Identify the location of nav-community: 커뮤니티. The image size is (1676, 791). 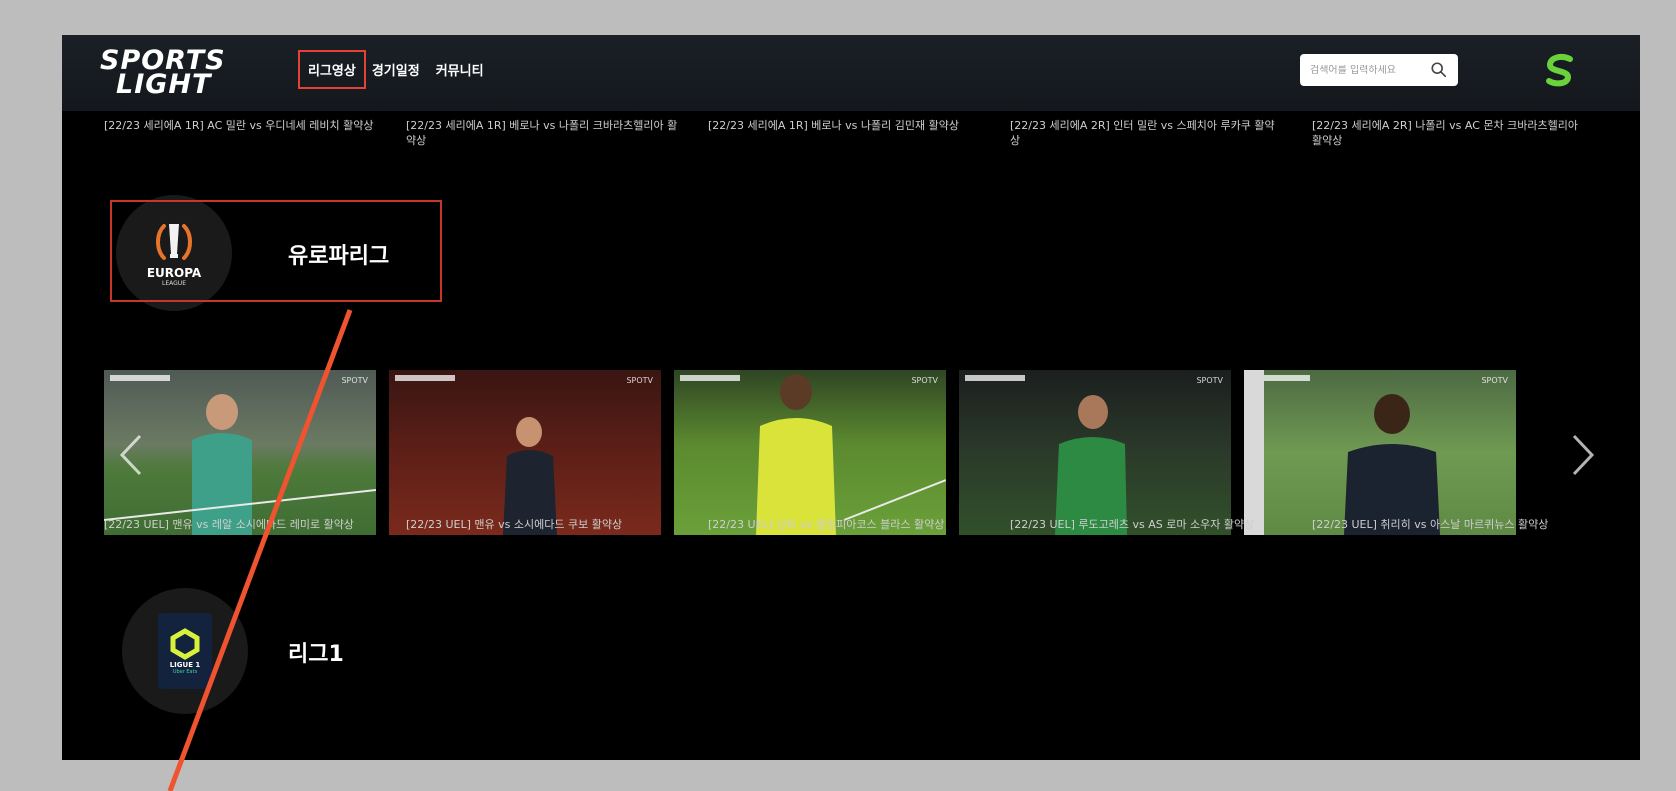
(460, 69).